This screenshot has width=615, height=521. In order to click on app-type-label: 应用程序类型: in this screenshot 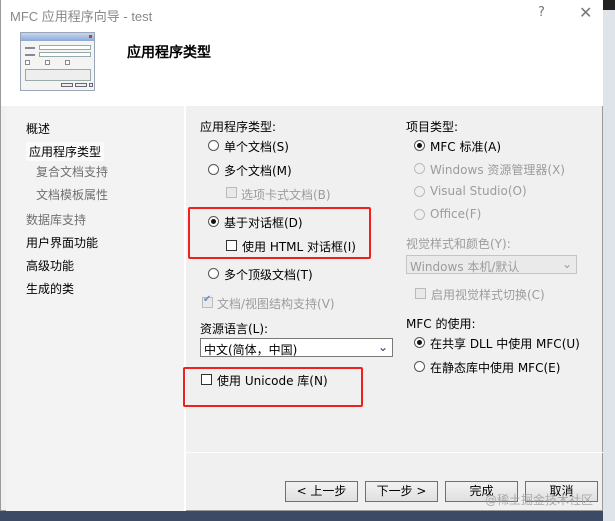, I will do `click(238, 127)`.